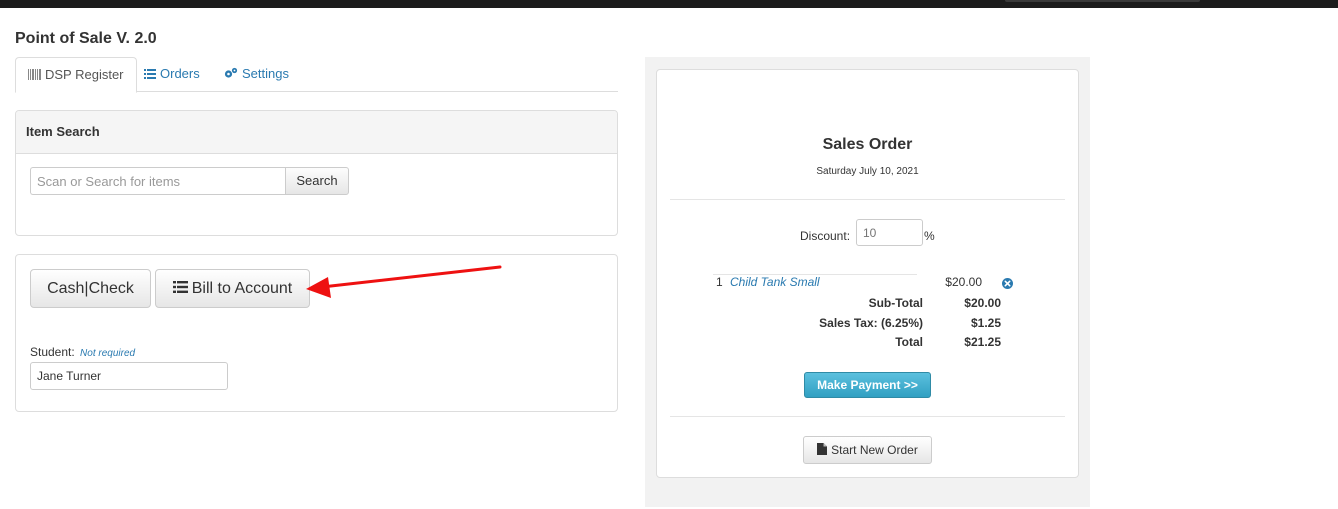 This screenshot has width=1338, height=509. I want to click on item-search-input, so click(158, 181).